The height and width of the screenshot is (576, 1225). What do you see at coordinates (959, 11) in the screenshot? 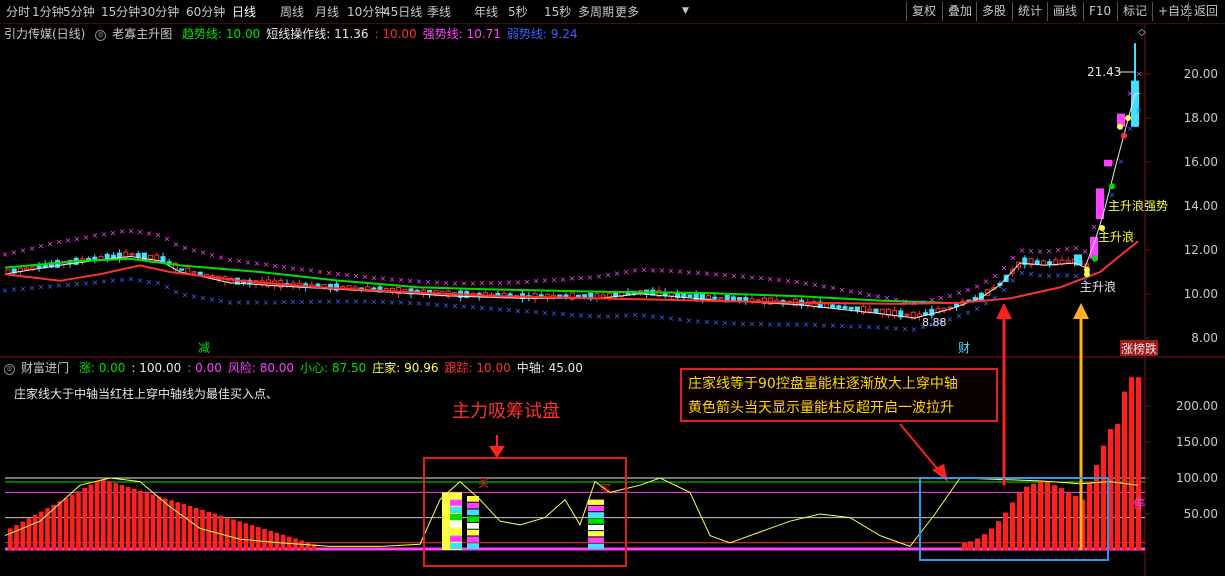
I see `toolbar-button-1: 叠加` at bounding box center [959, 11].